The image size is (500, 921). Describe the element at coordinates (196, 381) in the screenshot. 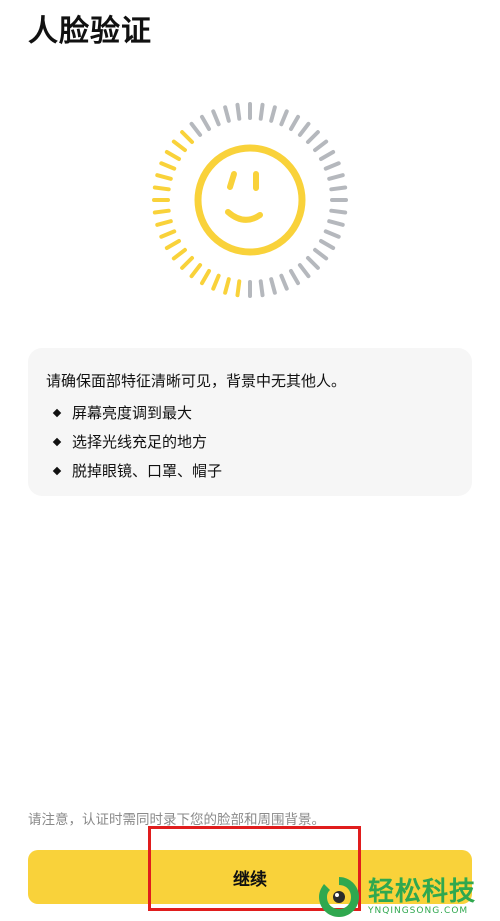

I see `tips-main-text: 请确保面部特征清晰可见，背景中无其他人。` at that location.